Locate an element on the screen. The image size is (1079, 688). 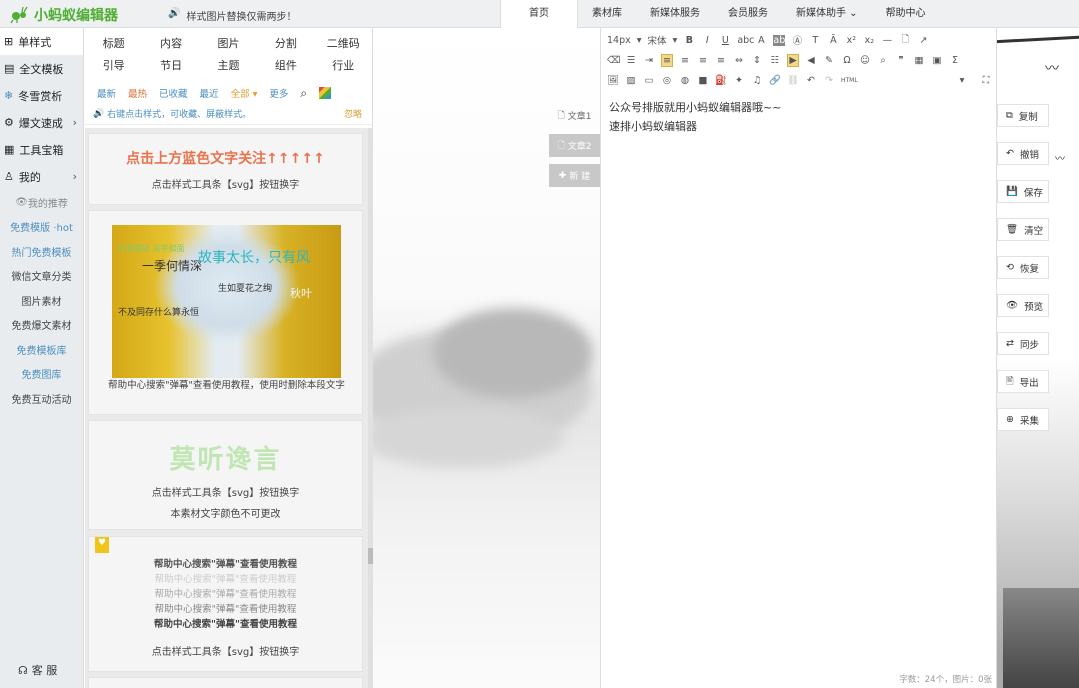
nav-help: 帮助中心 is located at coordinates (906, 14).